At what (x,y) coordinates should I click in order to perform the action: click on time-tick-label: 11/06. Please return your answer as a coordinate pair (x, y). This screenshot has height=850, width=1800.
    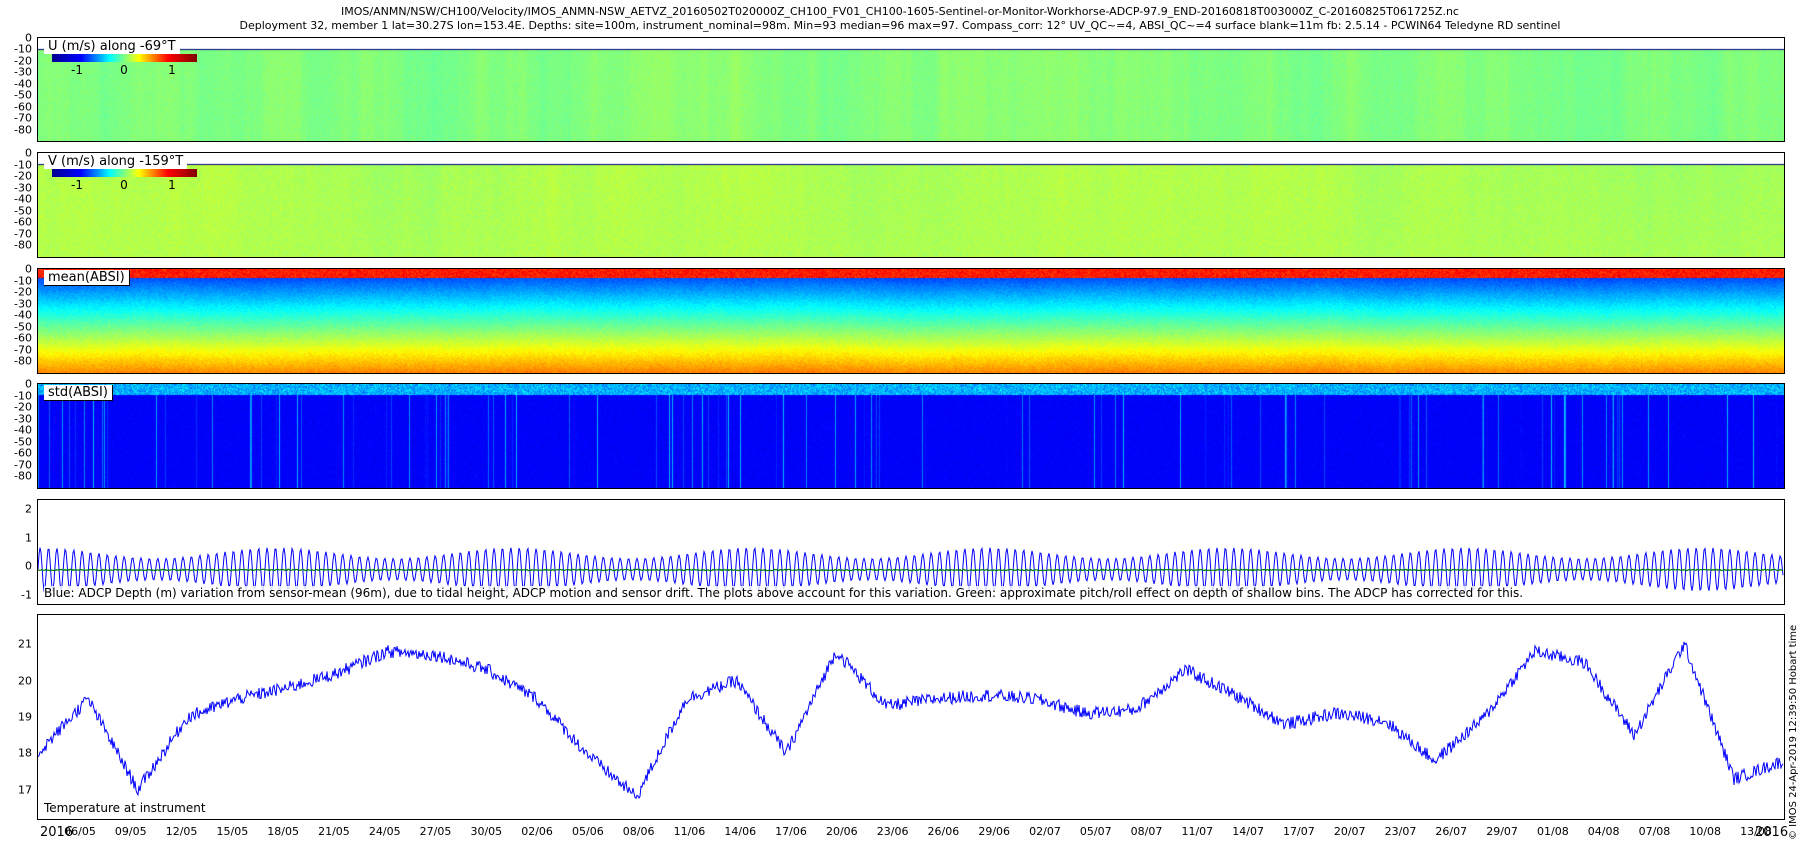
    Looking at the image, I should click on (689, 831).